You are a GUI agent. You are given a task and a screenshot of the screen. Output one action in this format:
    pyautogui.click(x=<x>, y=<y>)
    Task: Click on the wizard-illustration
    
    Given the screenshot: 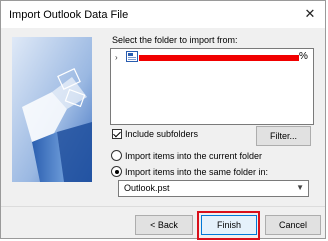 What is the action you would take?
    pyautogui.click(x=52, y=109)
    